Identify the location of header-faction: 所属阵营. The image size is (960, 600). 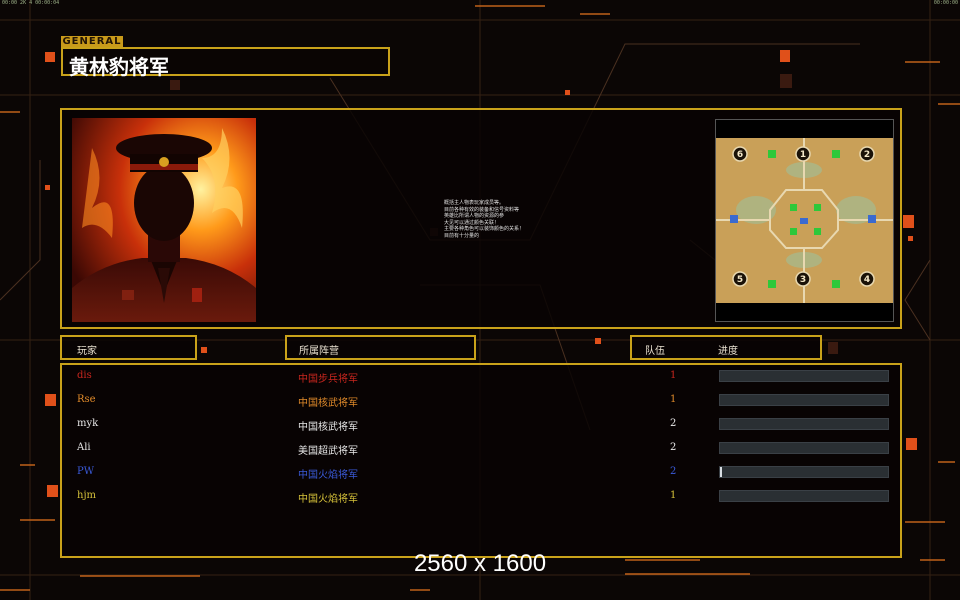
(380, 347).